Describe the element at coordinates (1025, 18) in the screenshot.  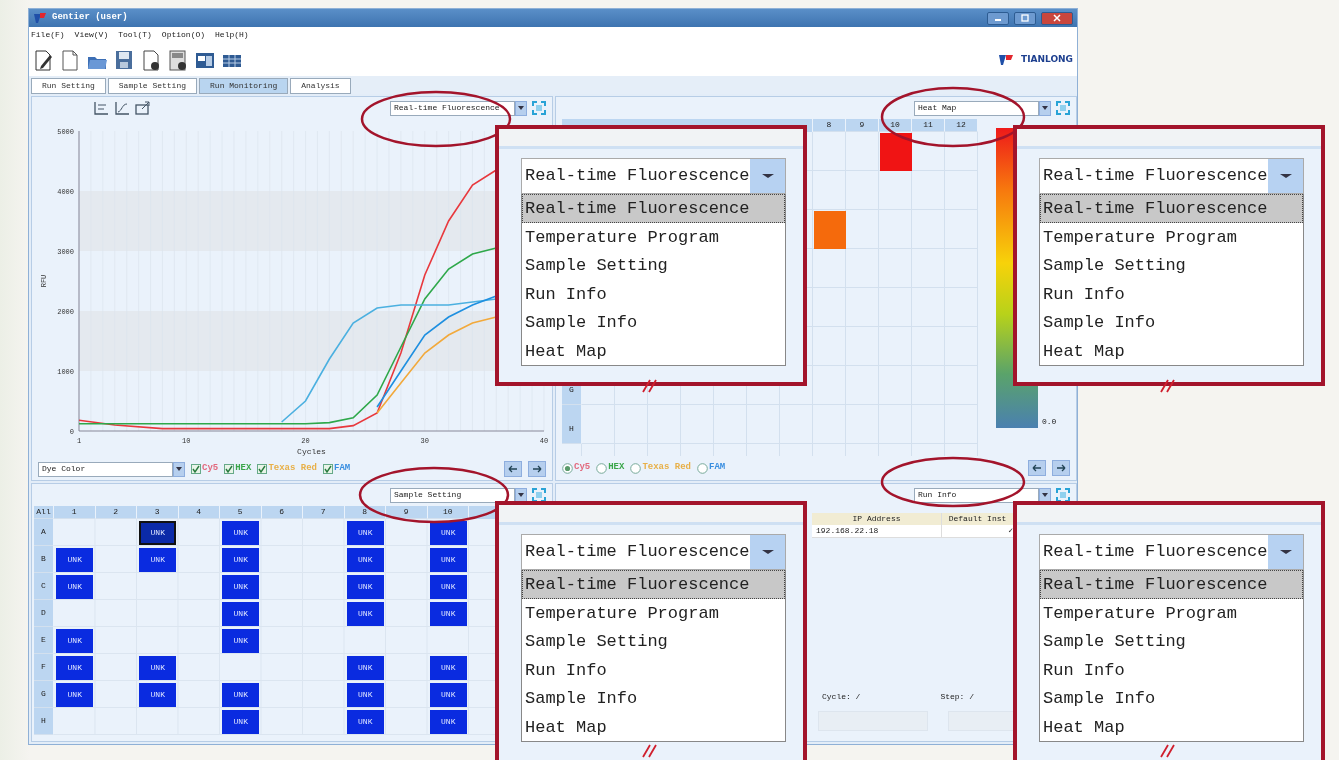
I see `maximize-button` at that location.